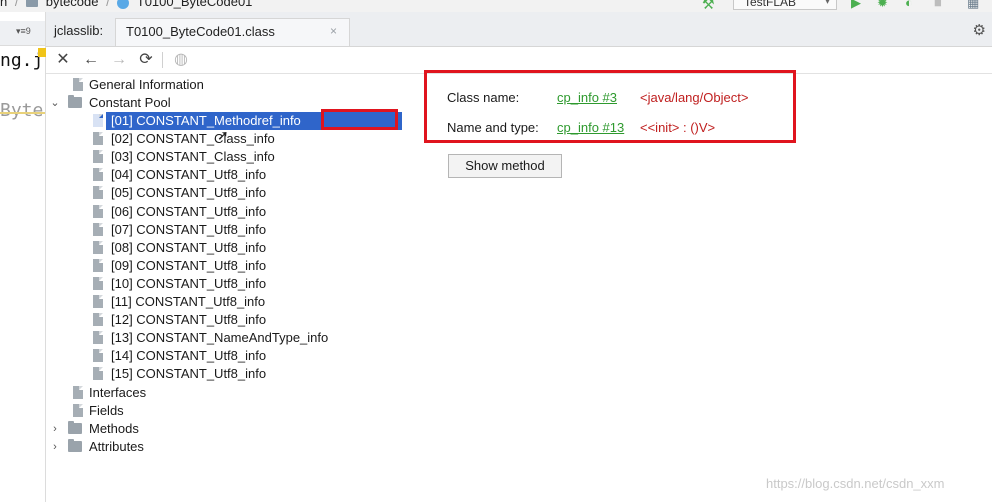 This screenshot has width=992, height=502. What do you see at coordinates (55, 103) in the screenshot?
I see `chevron-down-icon: ⌄` at bounding box center [55, 103].